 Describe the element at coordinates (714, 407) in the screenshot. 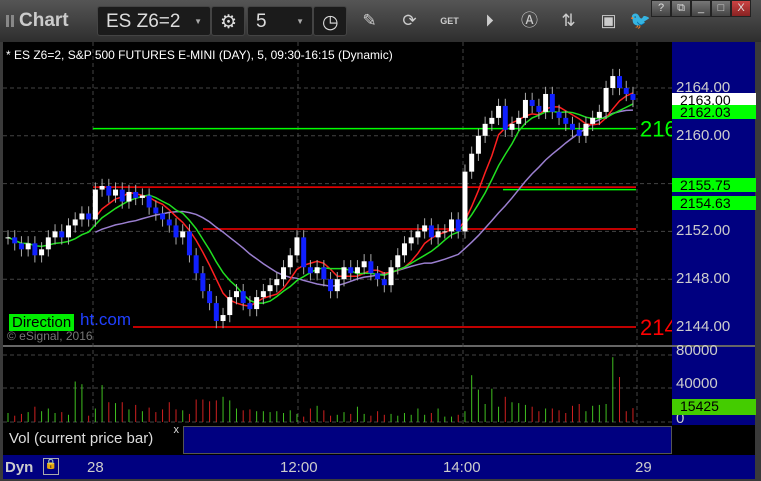

I see `volume-marker: 15425` at that location.